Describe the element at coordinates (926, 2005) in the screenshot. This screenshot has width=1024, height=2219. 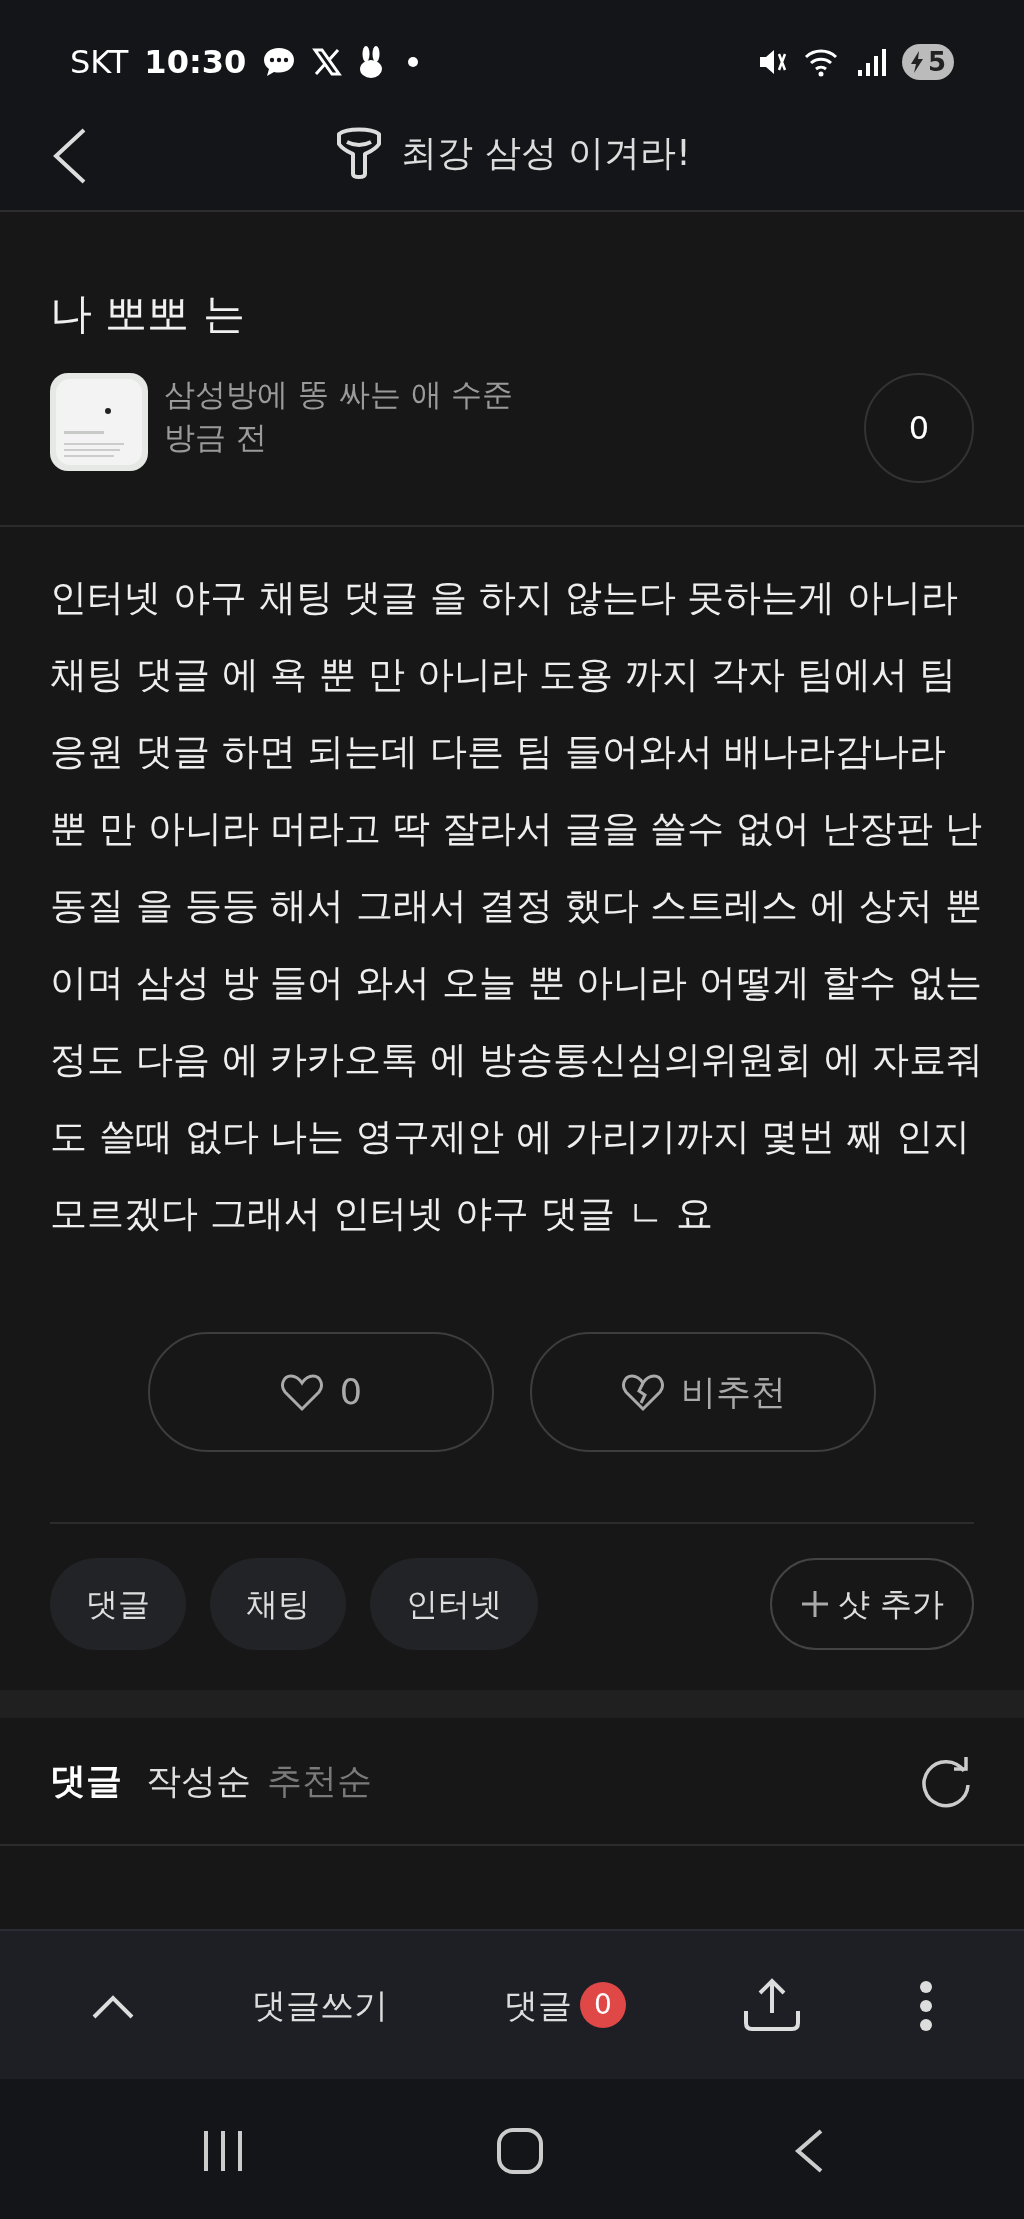
I see `more-options-button` at that location.